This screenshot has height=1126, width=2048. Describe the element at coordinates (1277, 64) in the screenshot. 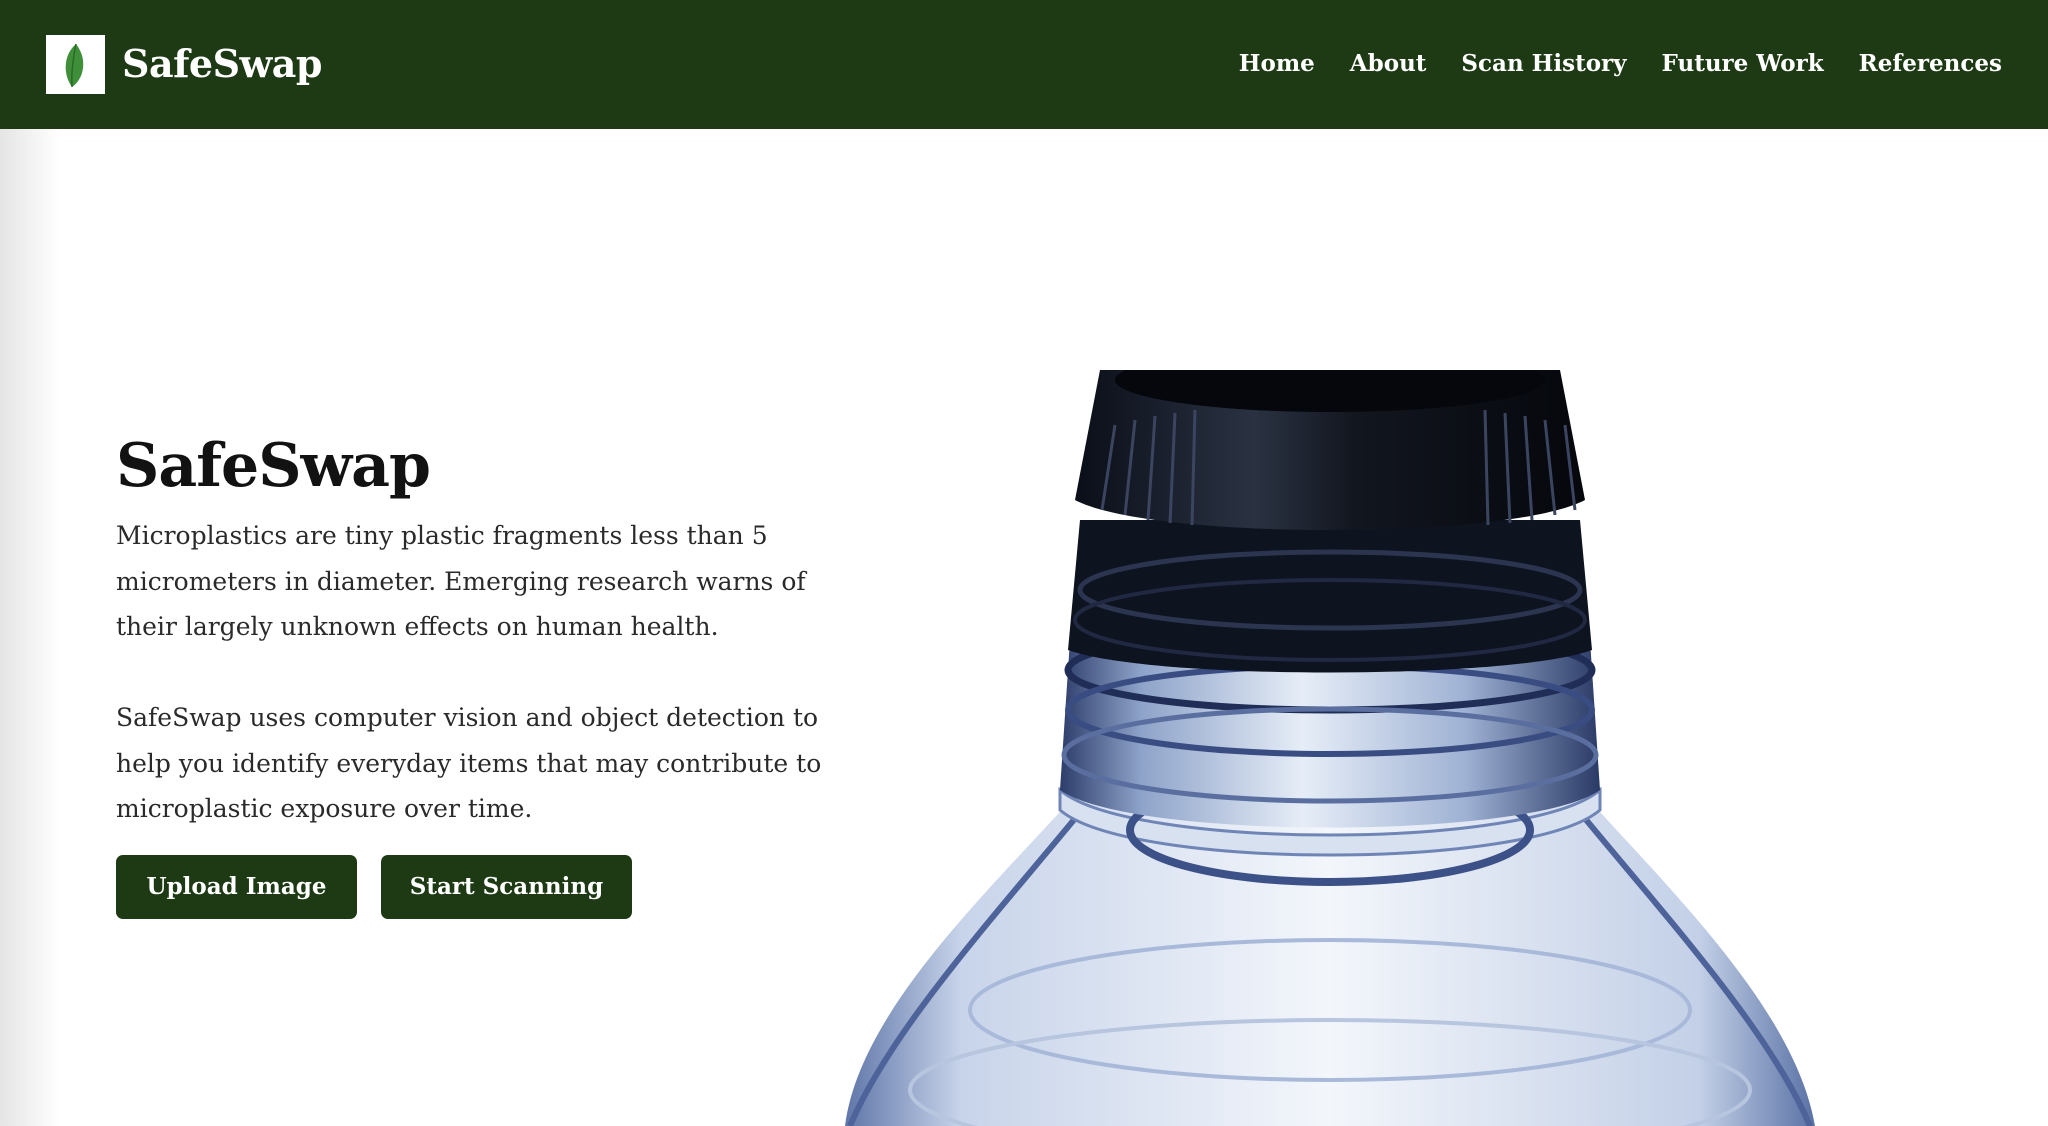

I see `nav-link-home: Home` at that location.